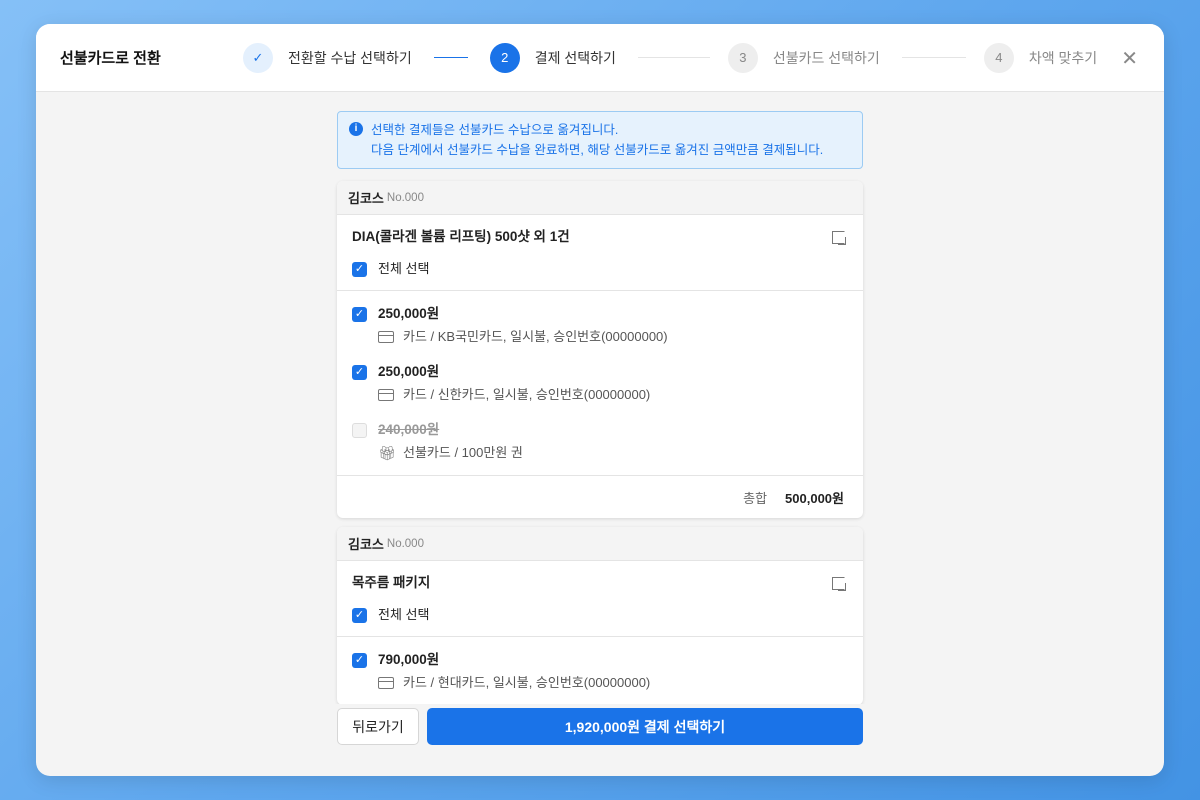 This screenshot has width=1200, height=800. I want to click on step-label: 차액 맞추기, so click(1063, 57).